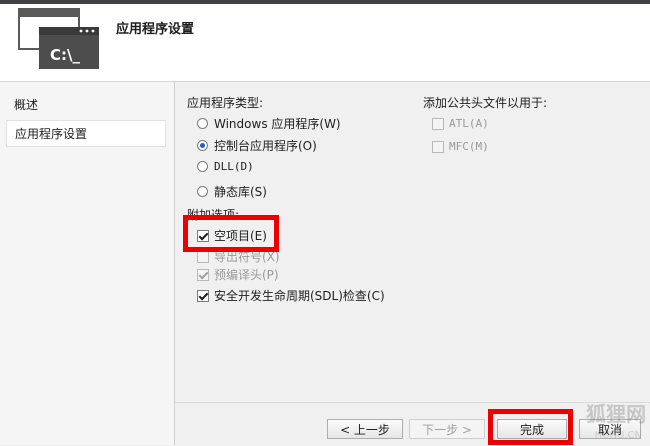 This screenshot has width=650, height=446. What do you see at coordinates (610, 429) in the screenshot?
I see `cancel-button: 取消` at bounding box center [610, 429].